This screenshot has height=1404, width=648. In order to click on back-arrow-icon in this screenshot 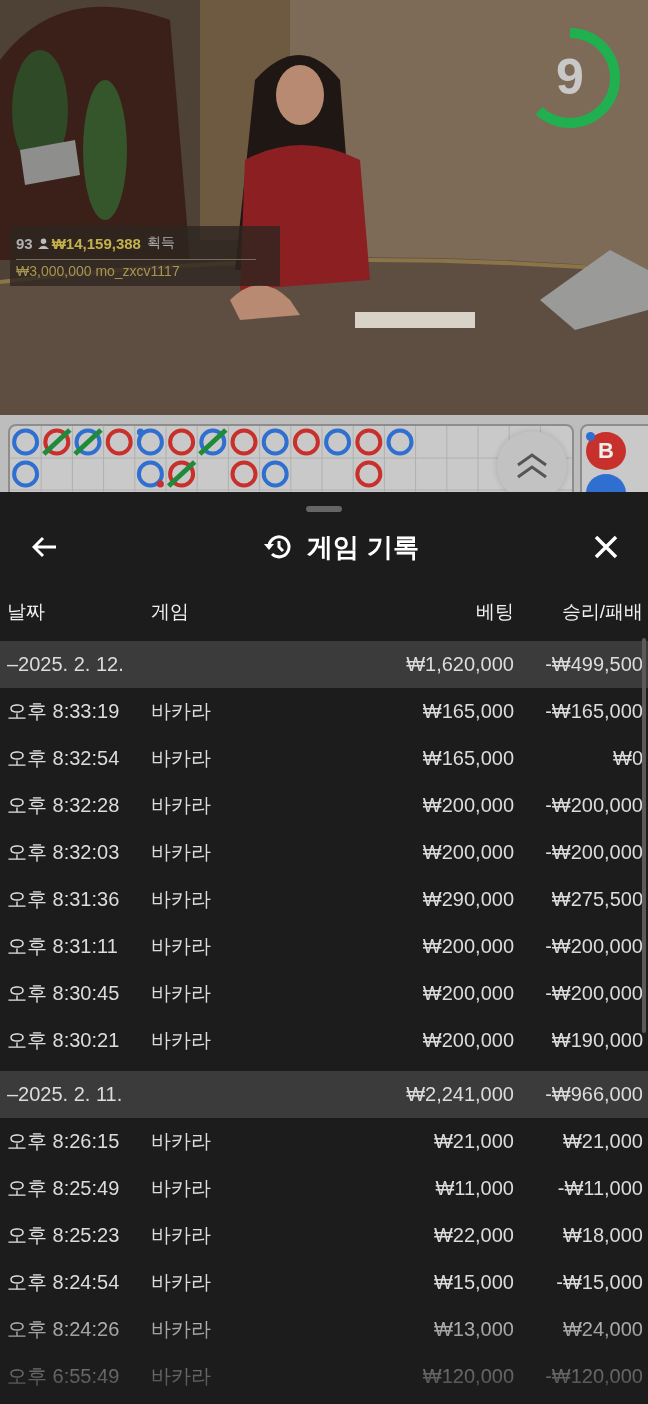, I will do `click(45, 547)`.